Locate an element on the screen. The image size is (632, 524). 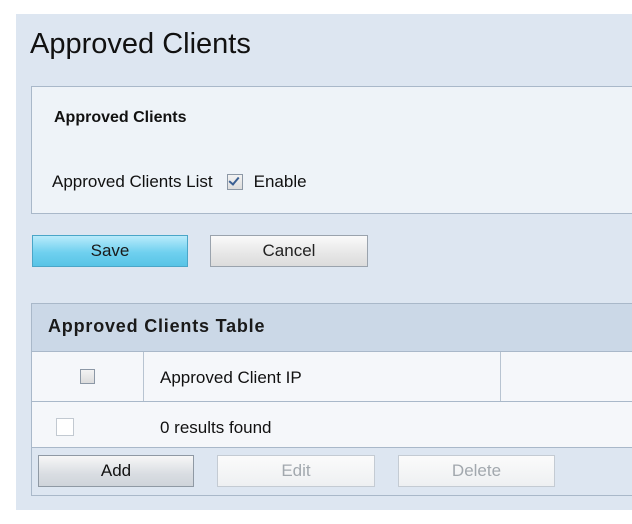
save-button: Save is located at coordinates (110, 251).